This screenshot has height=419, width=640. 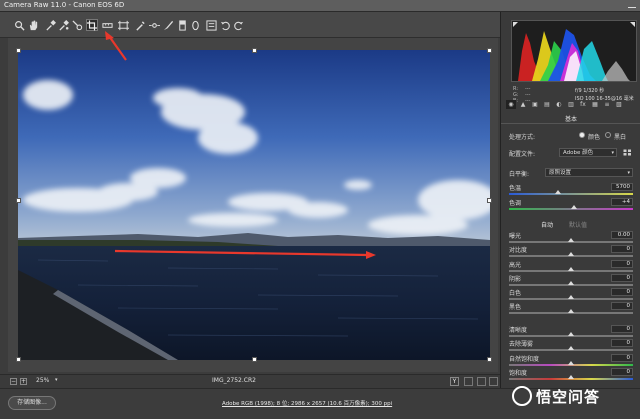 I want to click on targeted-adjustment-tool-icon, so click(x=77, y=25).